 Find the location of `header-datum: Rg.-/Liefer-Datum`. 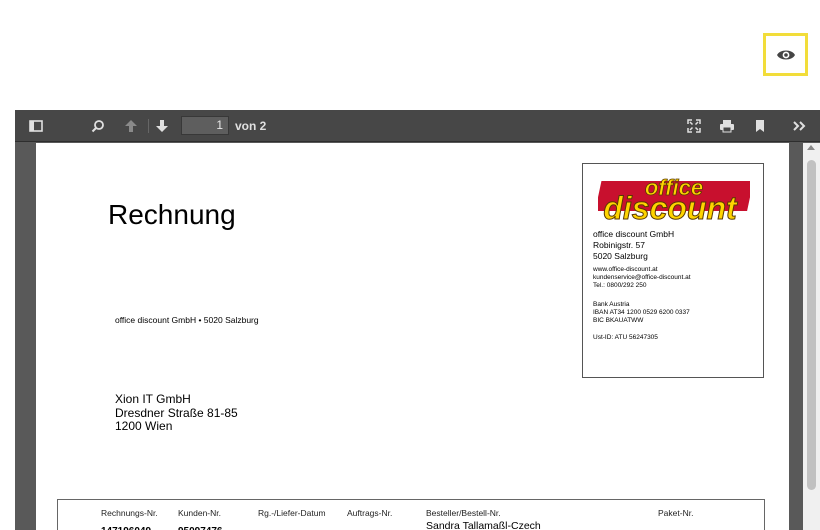

header-datum: Rg.-/Liefer-Datum is located at coordinates (292, 513).